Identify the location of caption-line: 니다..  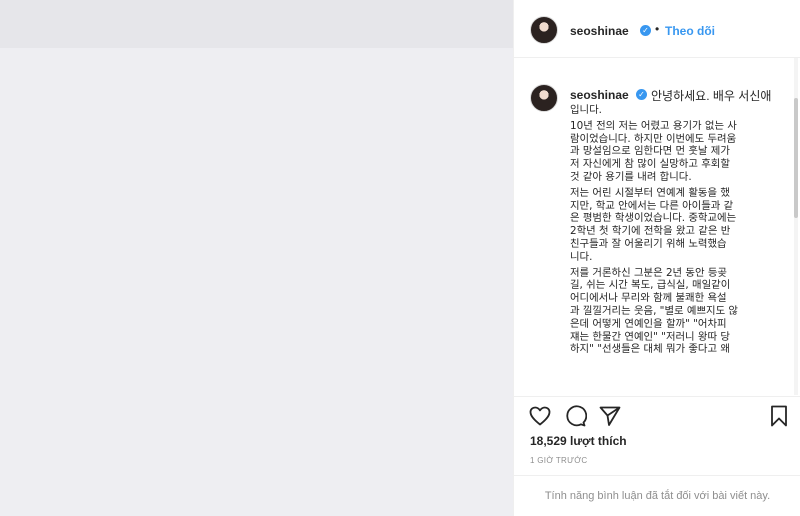
(581, 256).